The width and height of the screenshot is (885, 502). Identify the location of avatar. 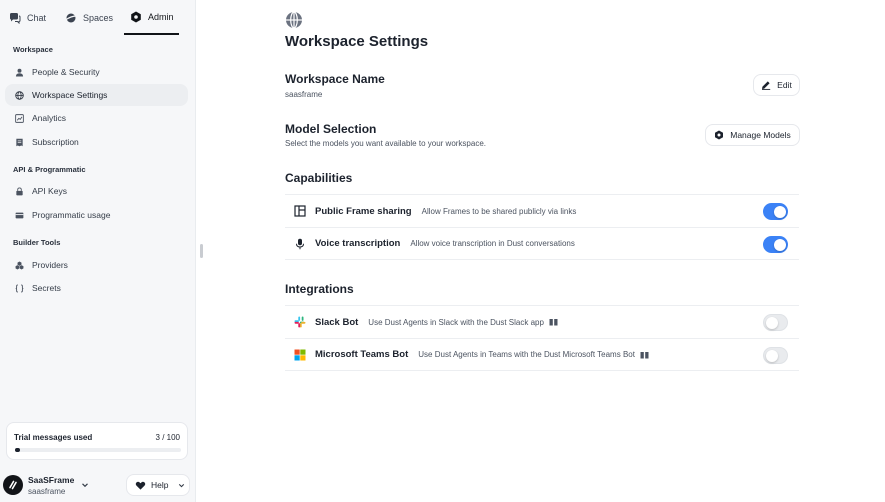
(13, 485).